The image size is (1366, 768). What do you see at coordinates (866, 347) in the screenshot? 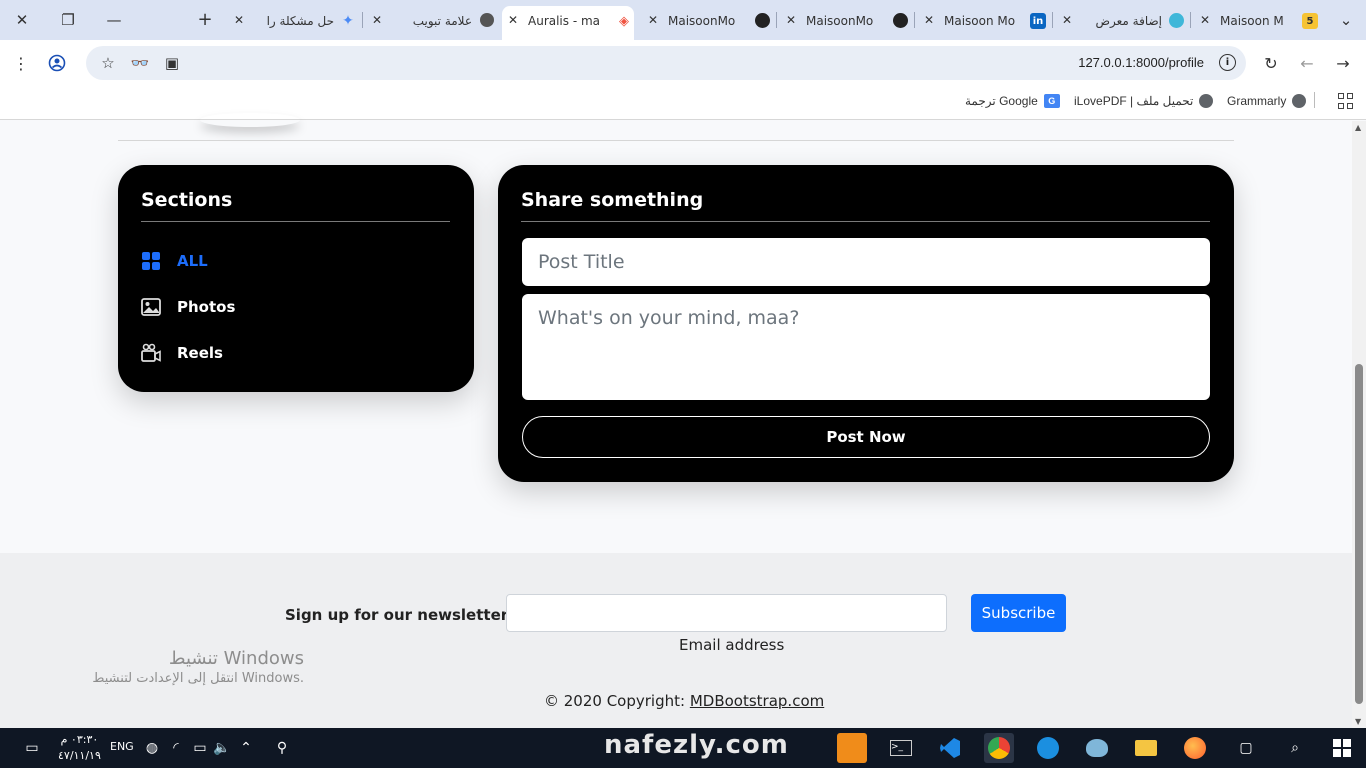
I see `post-body-textarea: What's on your mind, maa?` at bounding box center [866, 347].